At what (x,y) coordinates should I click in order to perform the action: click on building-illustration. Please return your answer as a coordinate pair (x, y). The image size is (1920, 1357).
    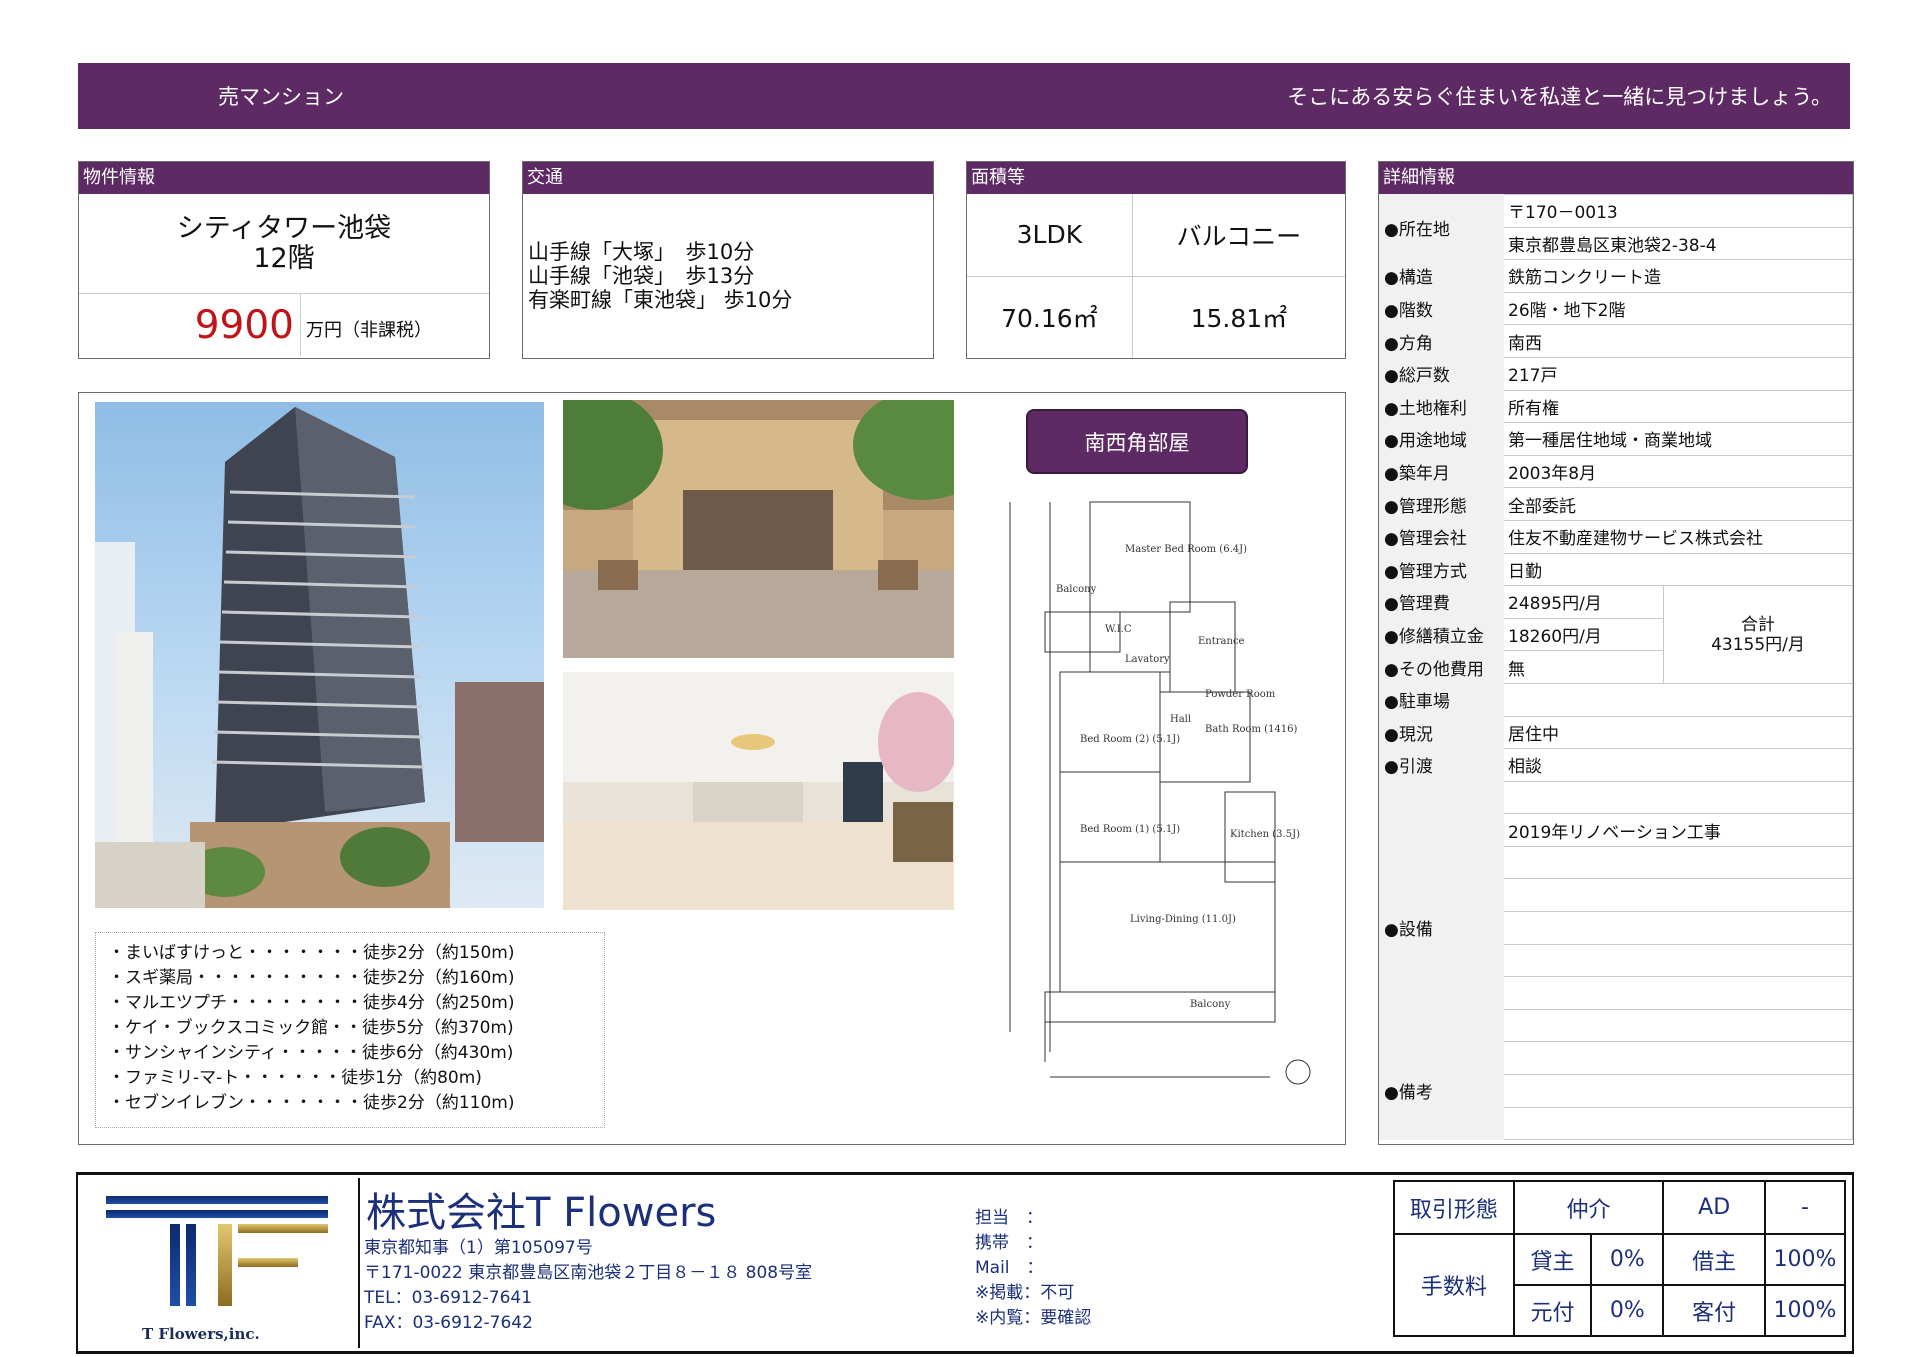
    Looking at the image, I should click on (319, 657).